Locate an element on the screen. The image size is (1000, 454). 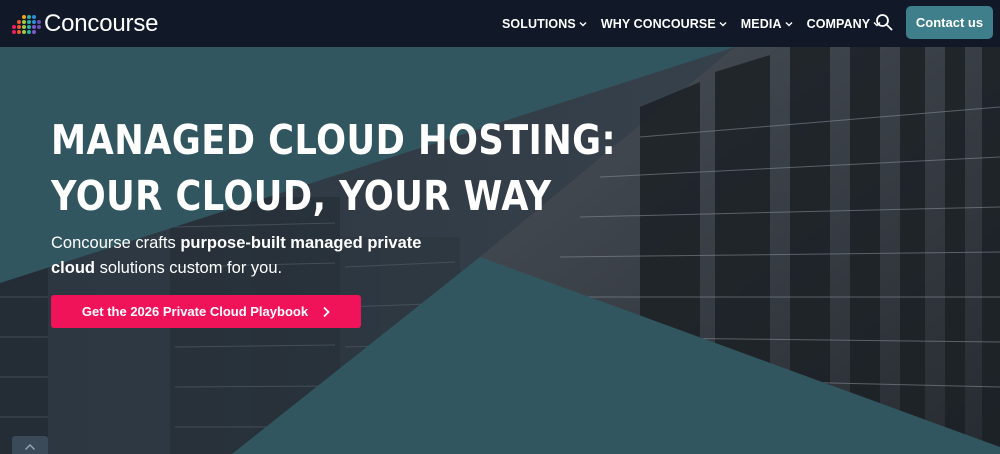
nav-solutions: SOLUTIONS is located at coordinates (544, 24).